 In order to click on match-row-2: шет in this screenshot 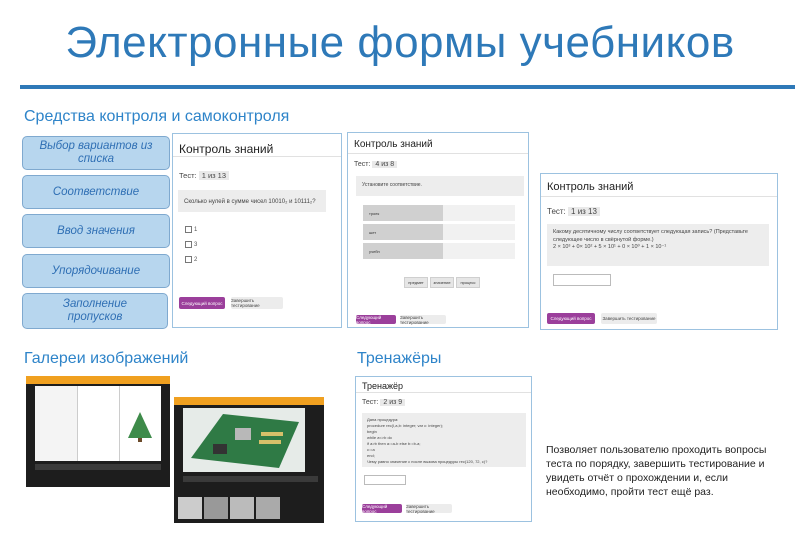, I will do `click(404, 232)`.